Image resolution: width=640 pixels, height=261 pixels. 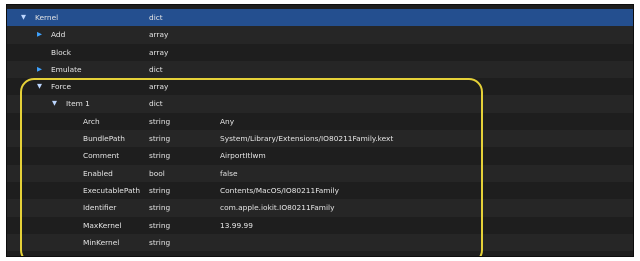 I want to click on key-cell: Identifier, so click(x=75, y=207).